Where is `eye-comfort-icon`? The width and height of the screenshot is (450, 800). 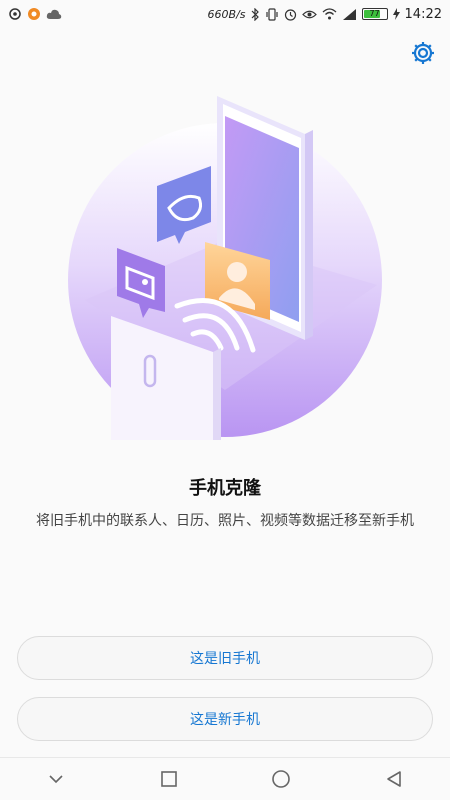
eye-comfort-icon is located at coordinates (309, 14).